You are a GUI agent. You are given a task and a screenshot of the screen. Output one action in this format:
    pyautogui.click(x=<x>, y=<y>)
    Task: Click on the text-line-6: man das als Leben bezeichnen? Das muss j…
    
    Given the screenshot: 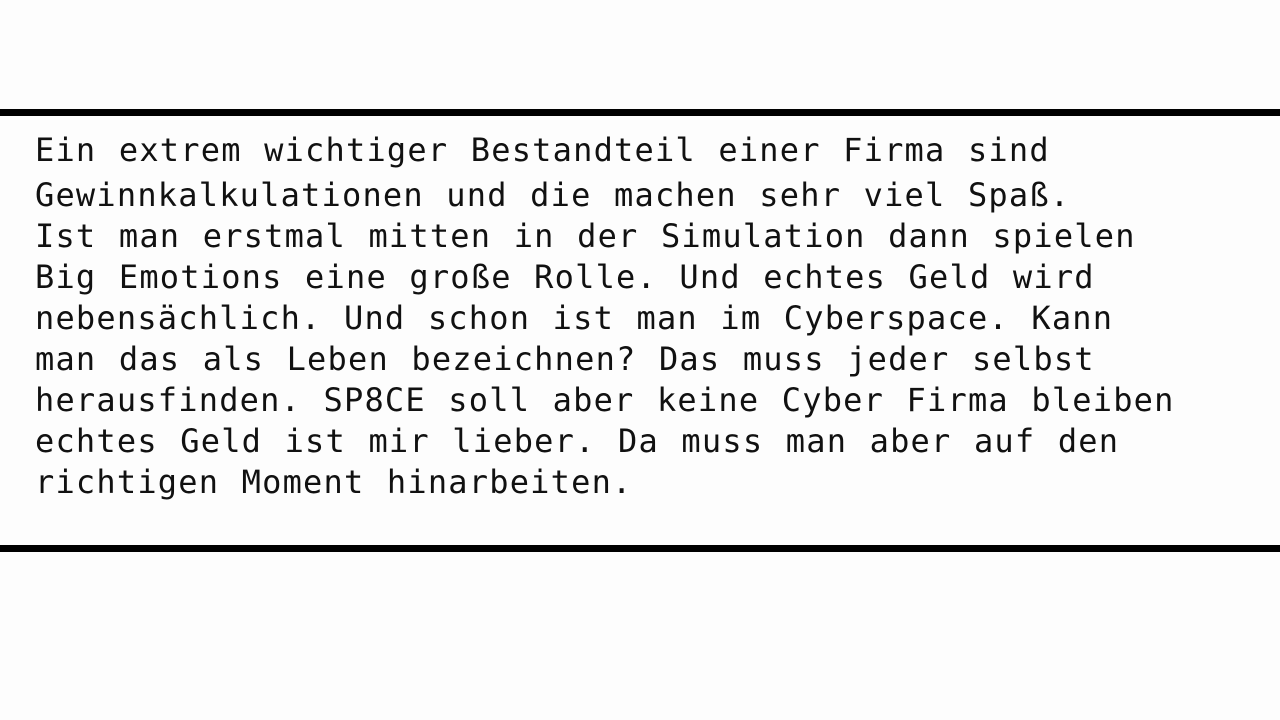 What is the action you would take?
    pyautogui.click(x=565, y=359)
    